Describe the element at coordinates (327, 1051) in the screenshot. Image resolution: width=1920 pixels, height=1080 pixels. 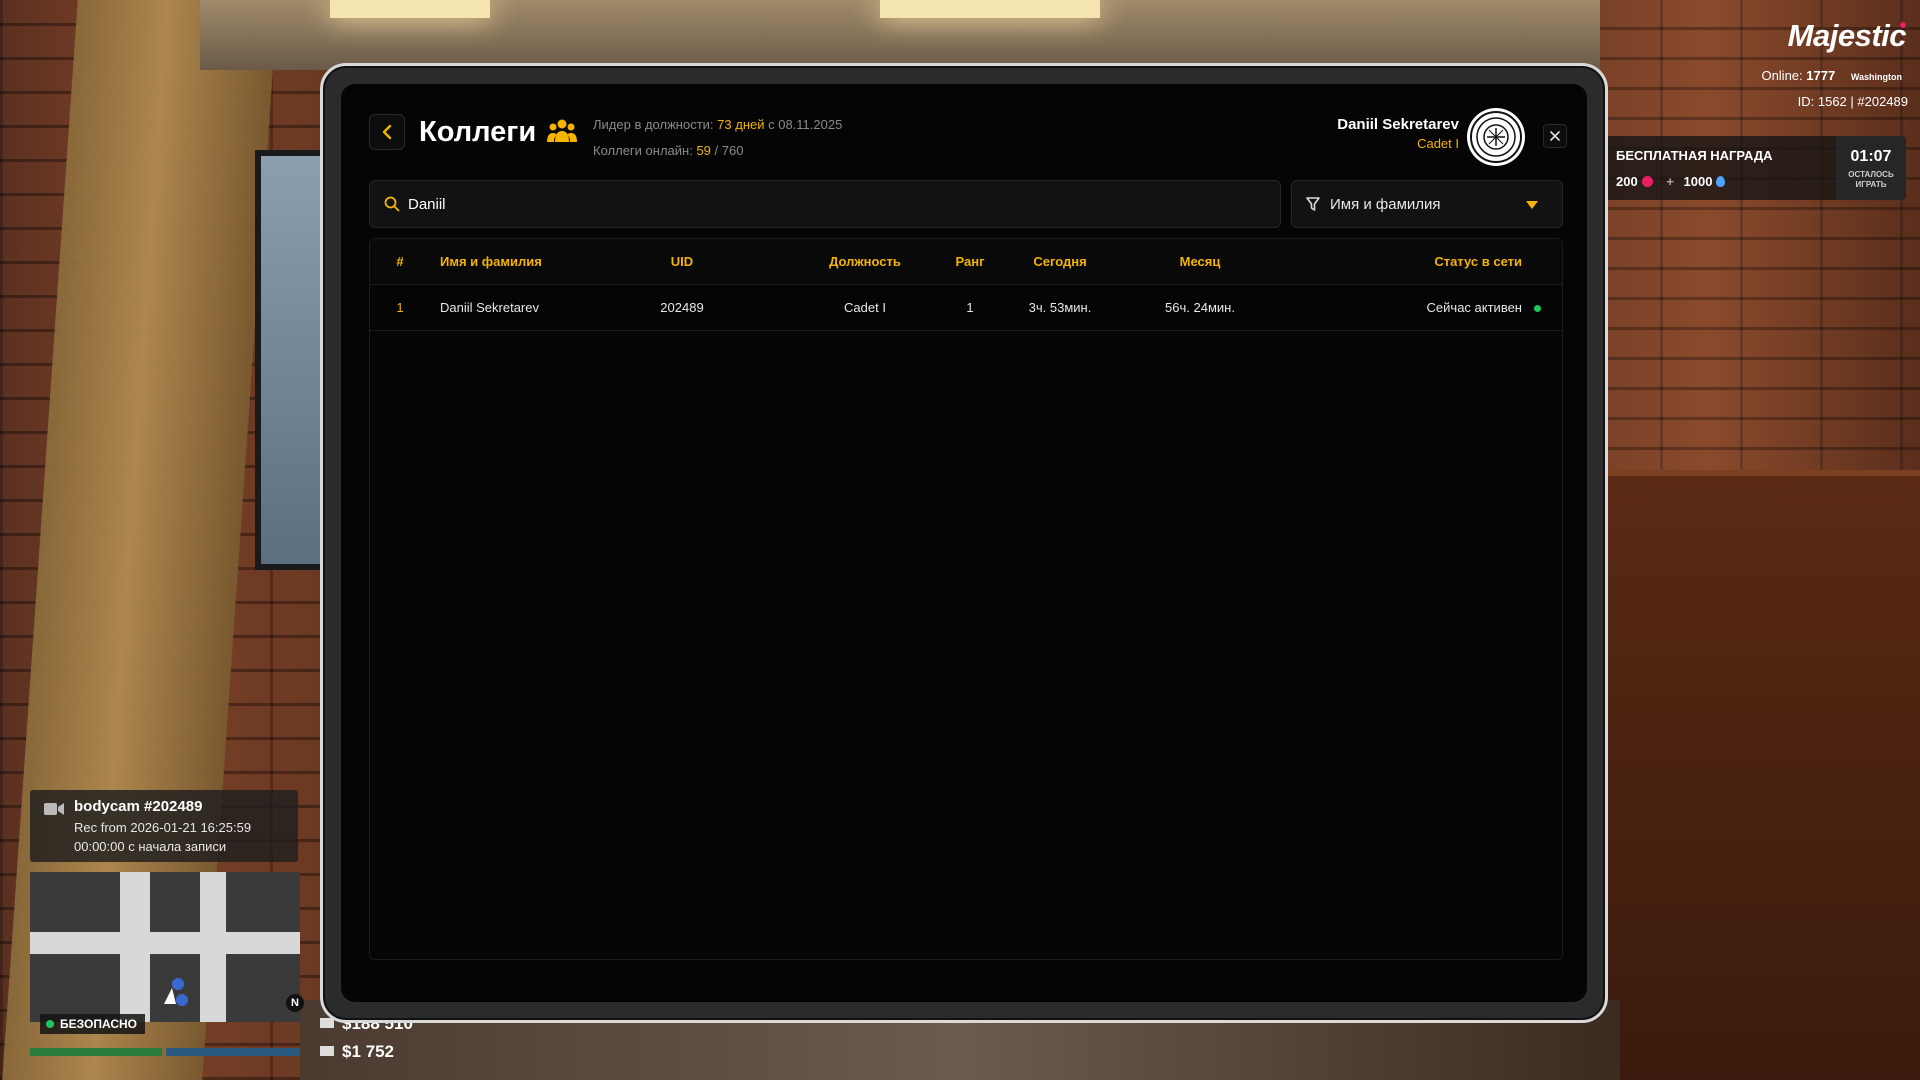
I see `wallet-icon` at that location.